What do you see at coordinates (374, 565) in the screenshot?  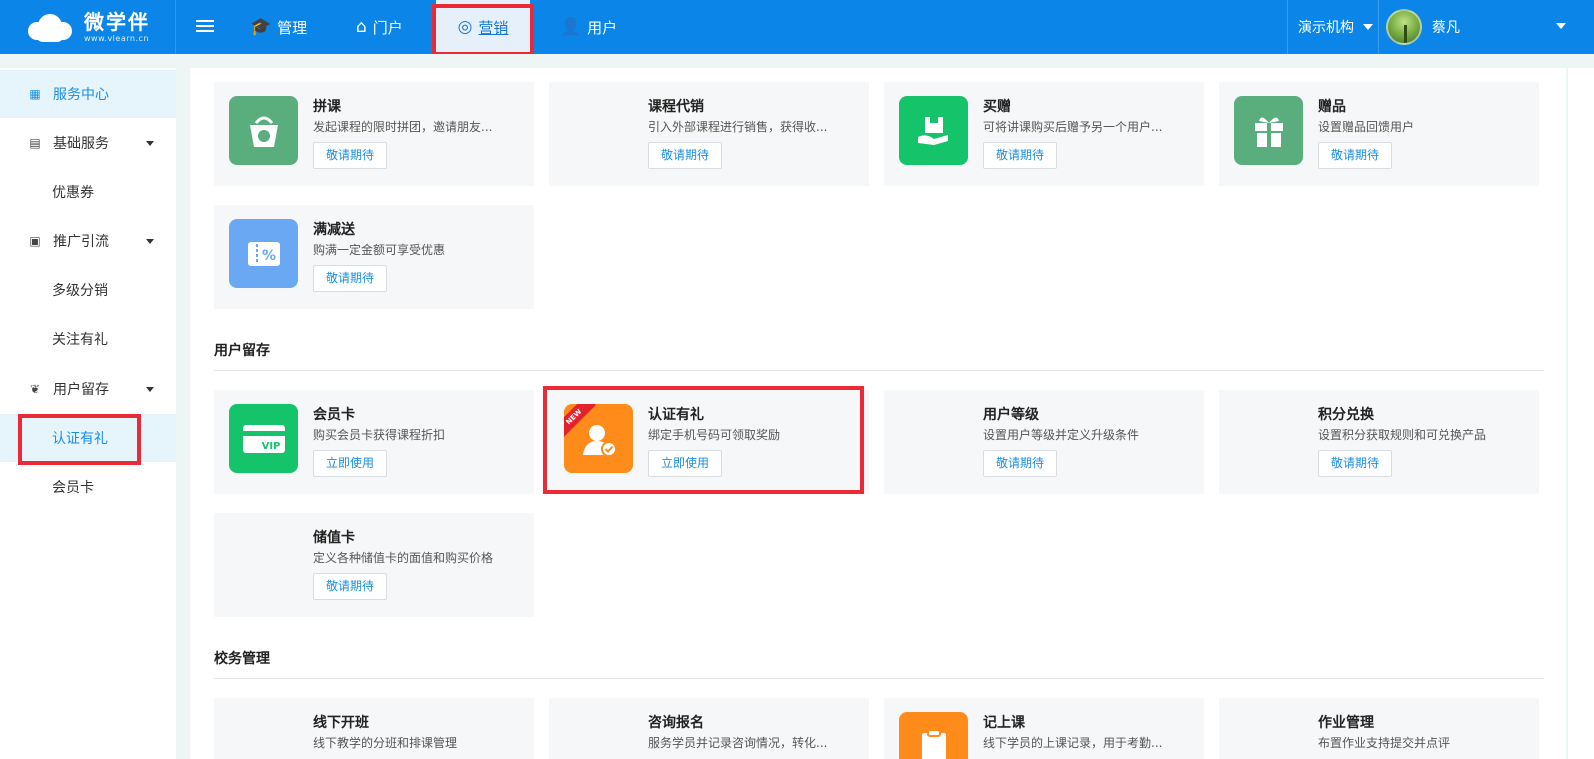 I see `card-stored-value: 储值卡 定义各种储值卡的面值和购买价格 敬请期待` at bounding box center [374, 565].